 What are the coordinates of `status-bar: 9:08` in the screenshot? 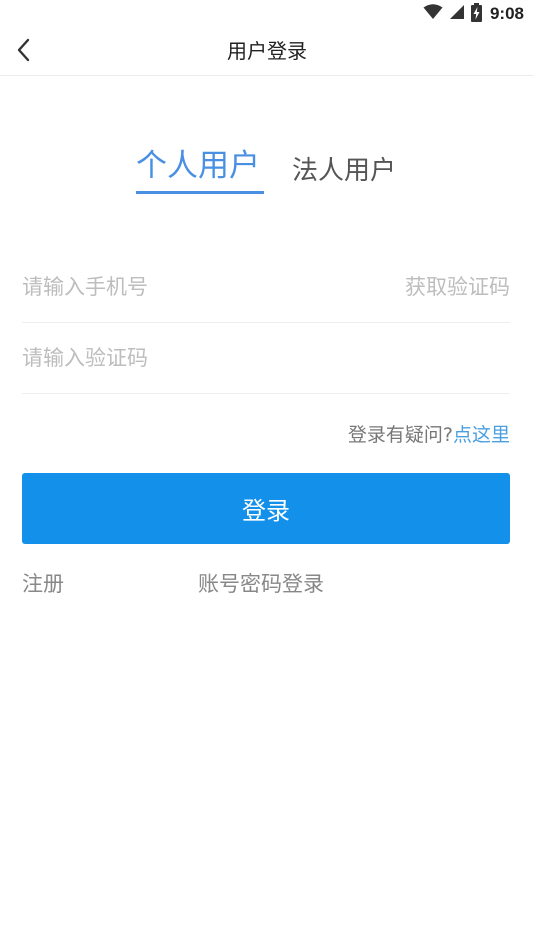 It's located at (267, 14).